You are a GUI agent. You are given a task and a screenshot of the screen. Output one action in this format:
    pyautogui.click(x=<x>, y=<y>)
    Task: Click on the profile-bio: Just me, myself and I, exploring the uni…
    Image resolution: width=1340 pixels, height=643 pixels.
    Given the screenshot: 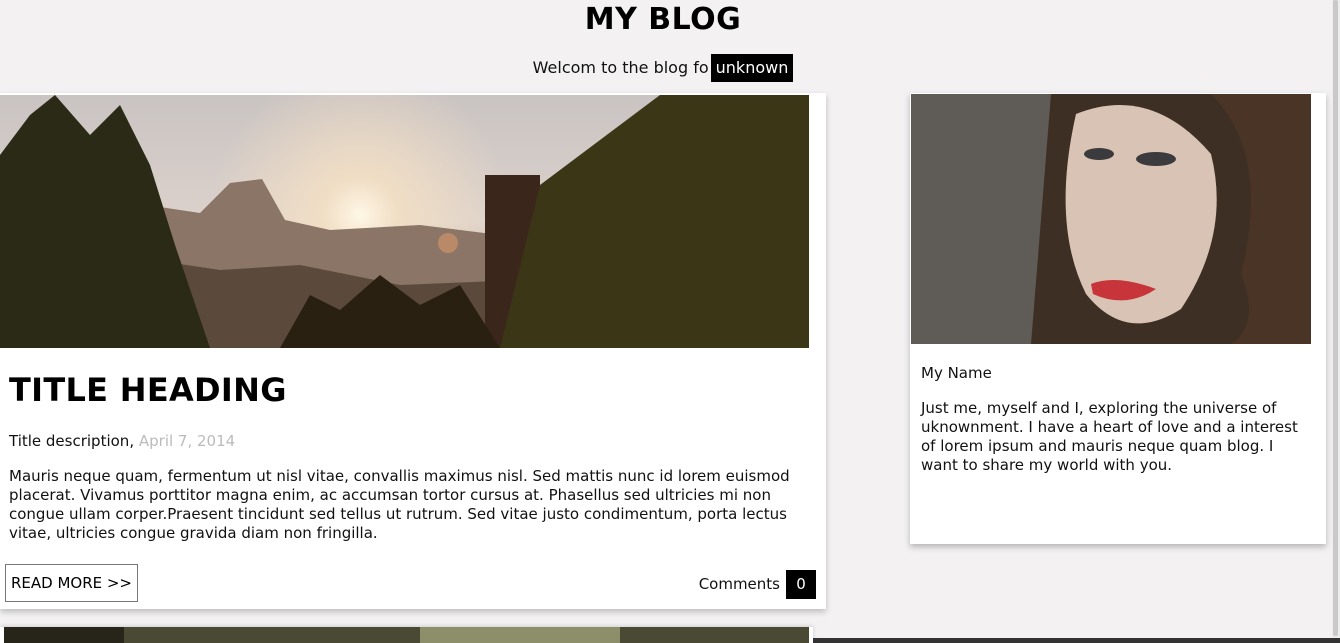 What is the action you would take?
    pyautogui.click(x=1109, y=436)
    